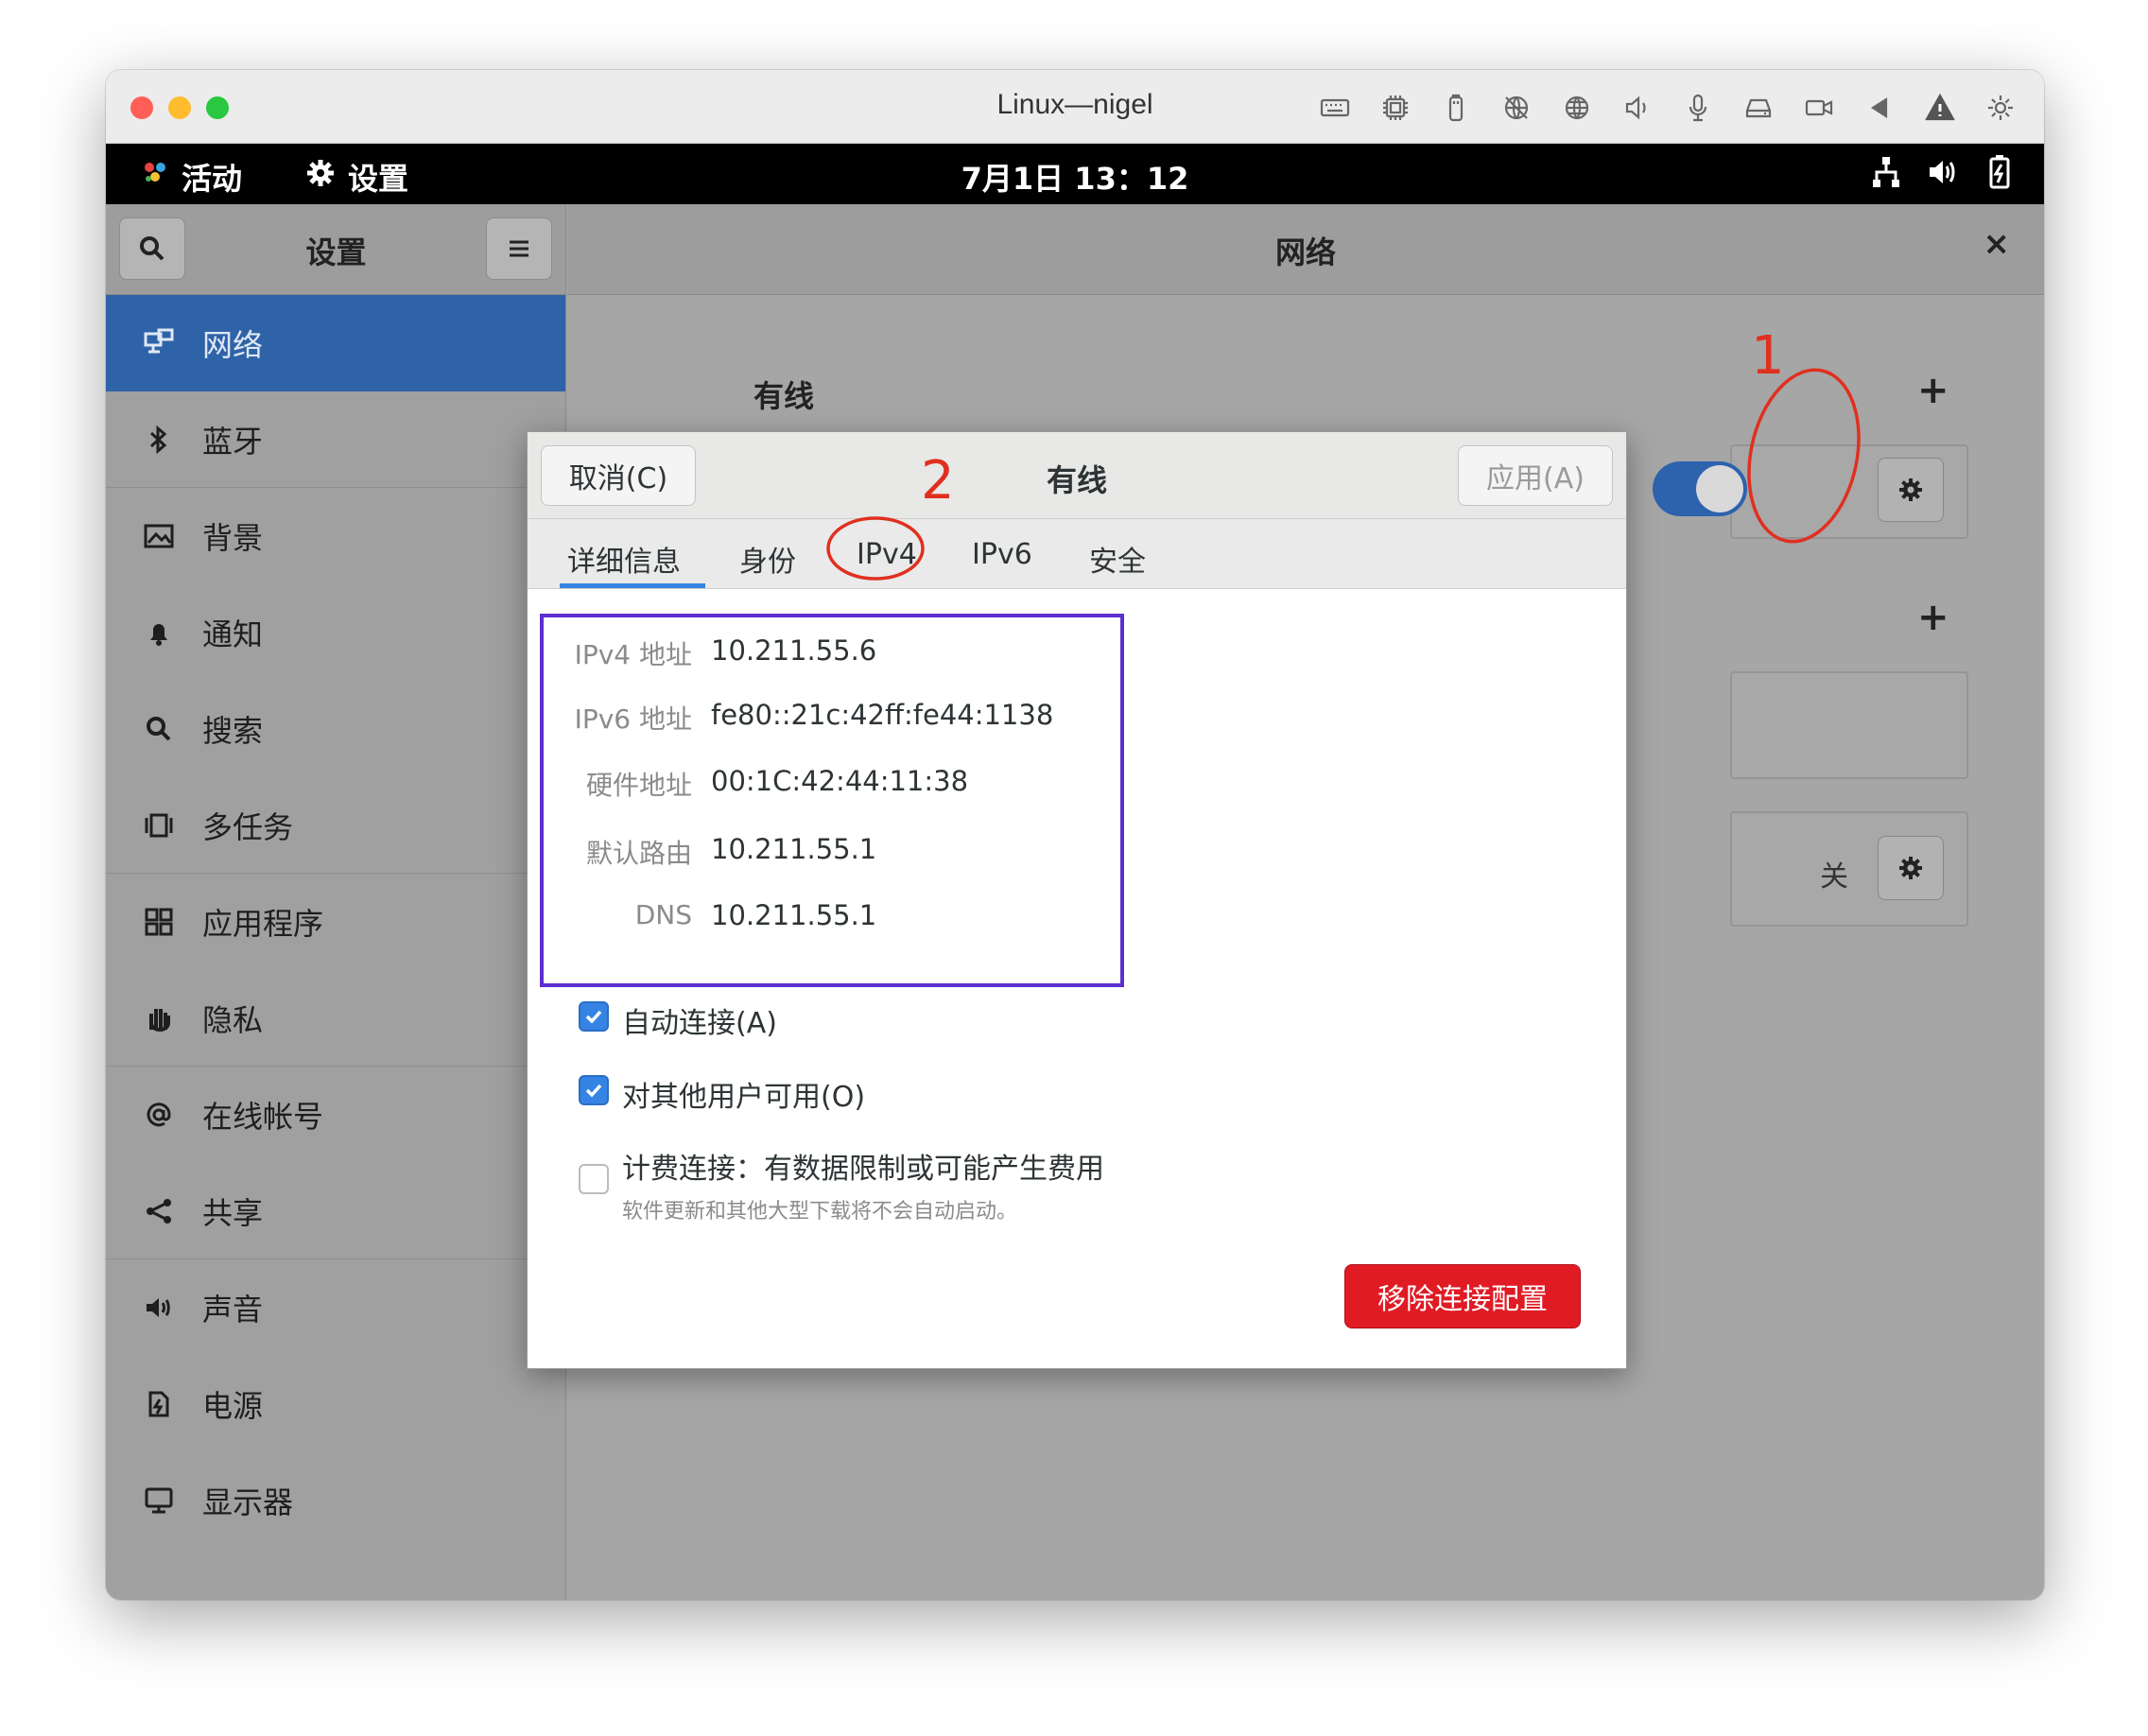 The height and width of the screenshot is (1736, 2148). I want to click on sidebar-item-label: 背景, so click(232, 536).